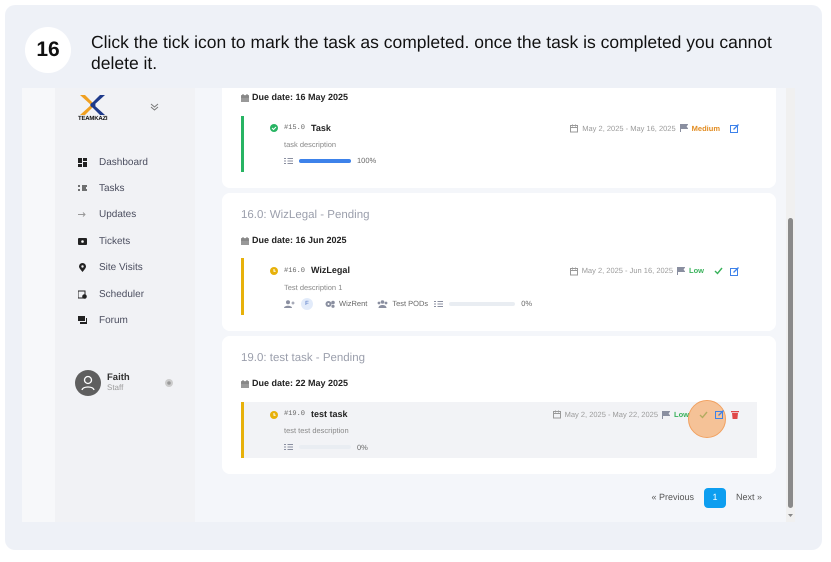 This screenshot has height=562, width=831. I want to click on user-role: Staff, so click(115, 387).